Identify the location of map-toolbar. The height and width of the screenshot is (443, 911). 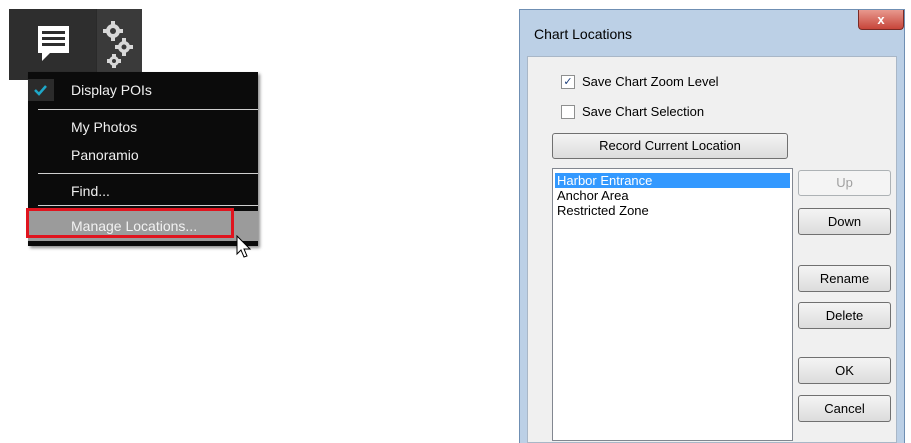
(75, 44).